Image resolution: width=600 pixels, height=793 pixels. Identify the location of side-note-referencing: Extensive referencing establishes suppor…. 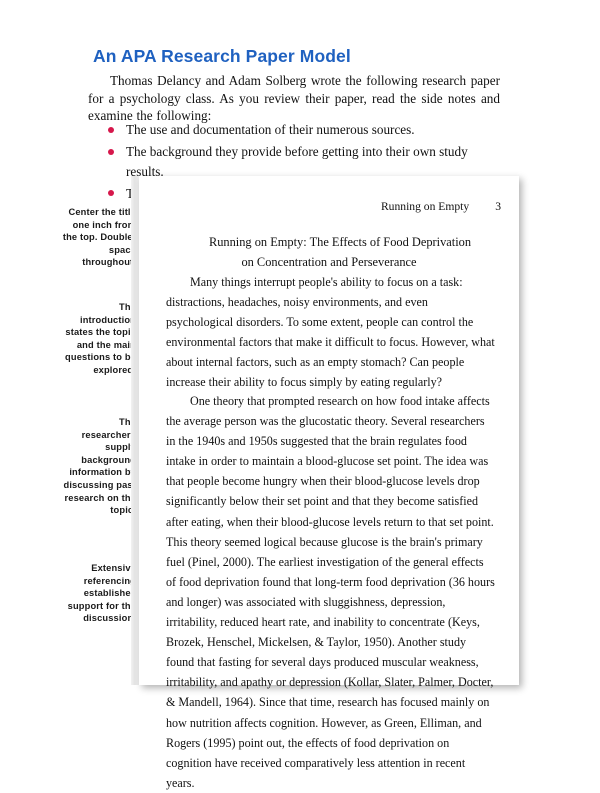
(101, 593).